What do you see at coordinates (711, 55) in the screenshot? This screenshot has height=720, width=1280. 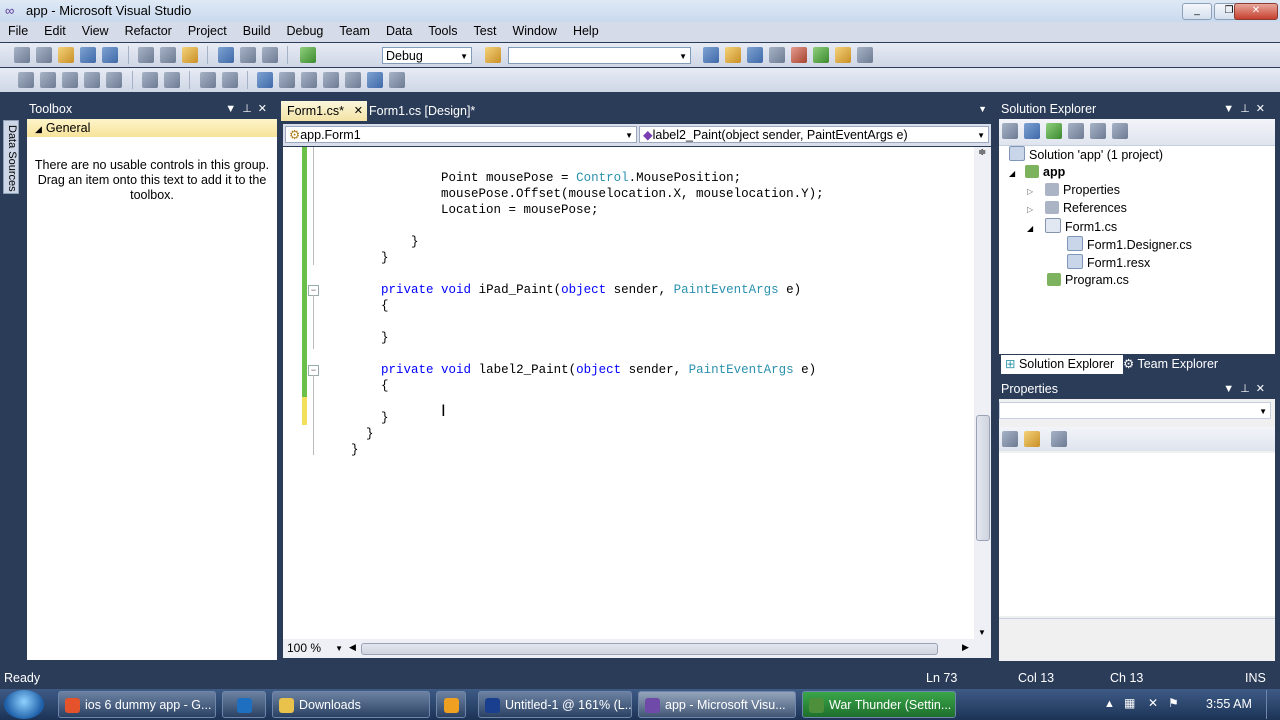 I see `solution-explorer-icon` at bounding box center [711, 55].